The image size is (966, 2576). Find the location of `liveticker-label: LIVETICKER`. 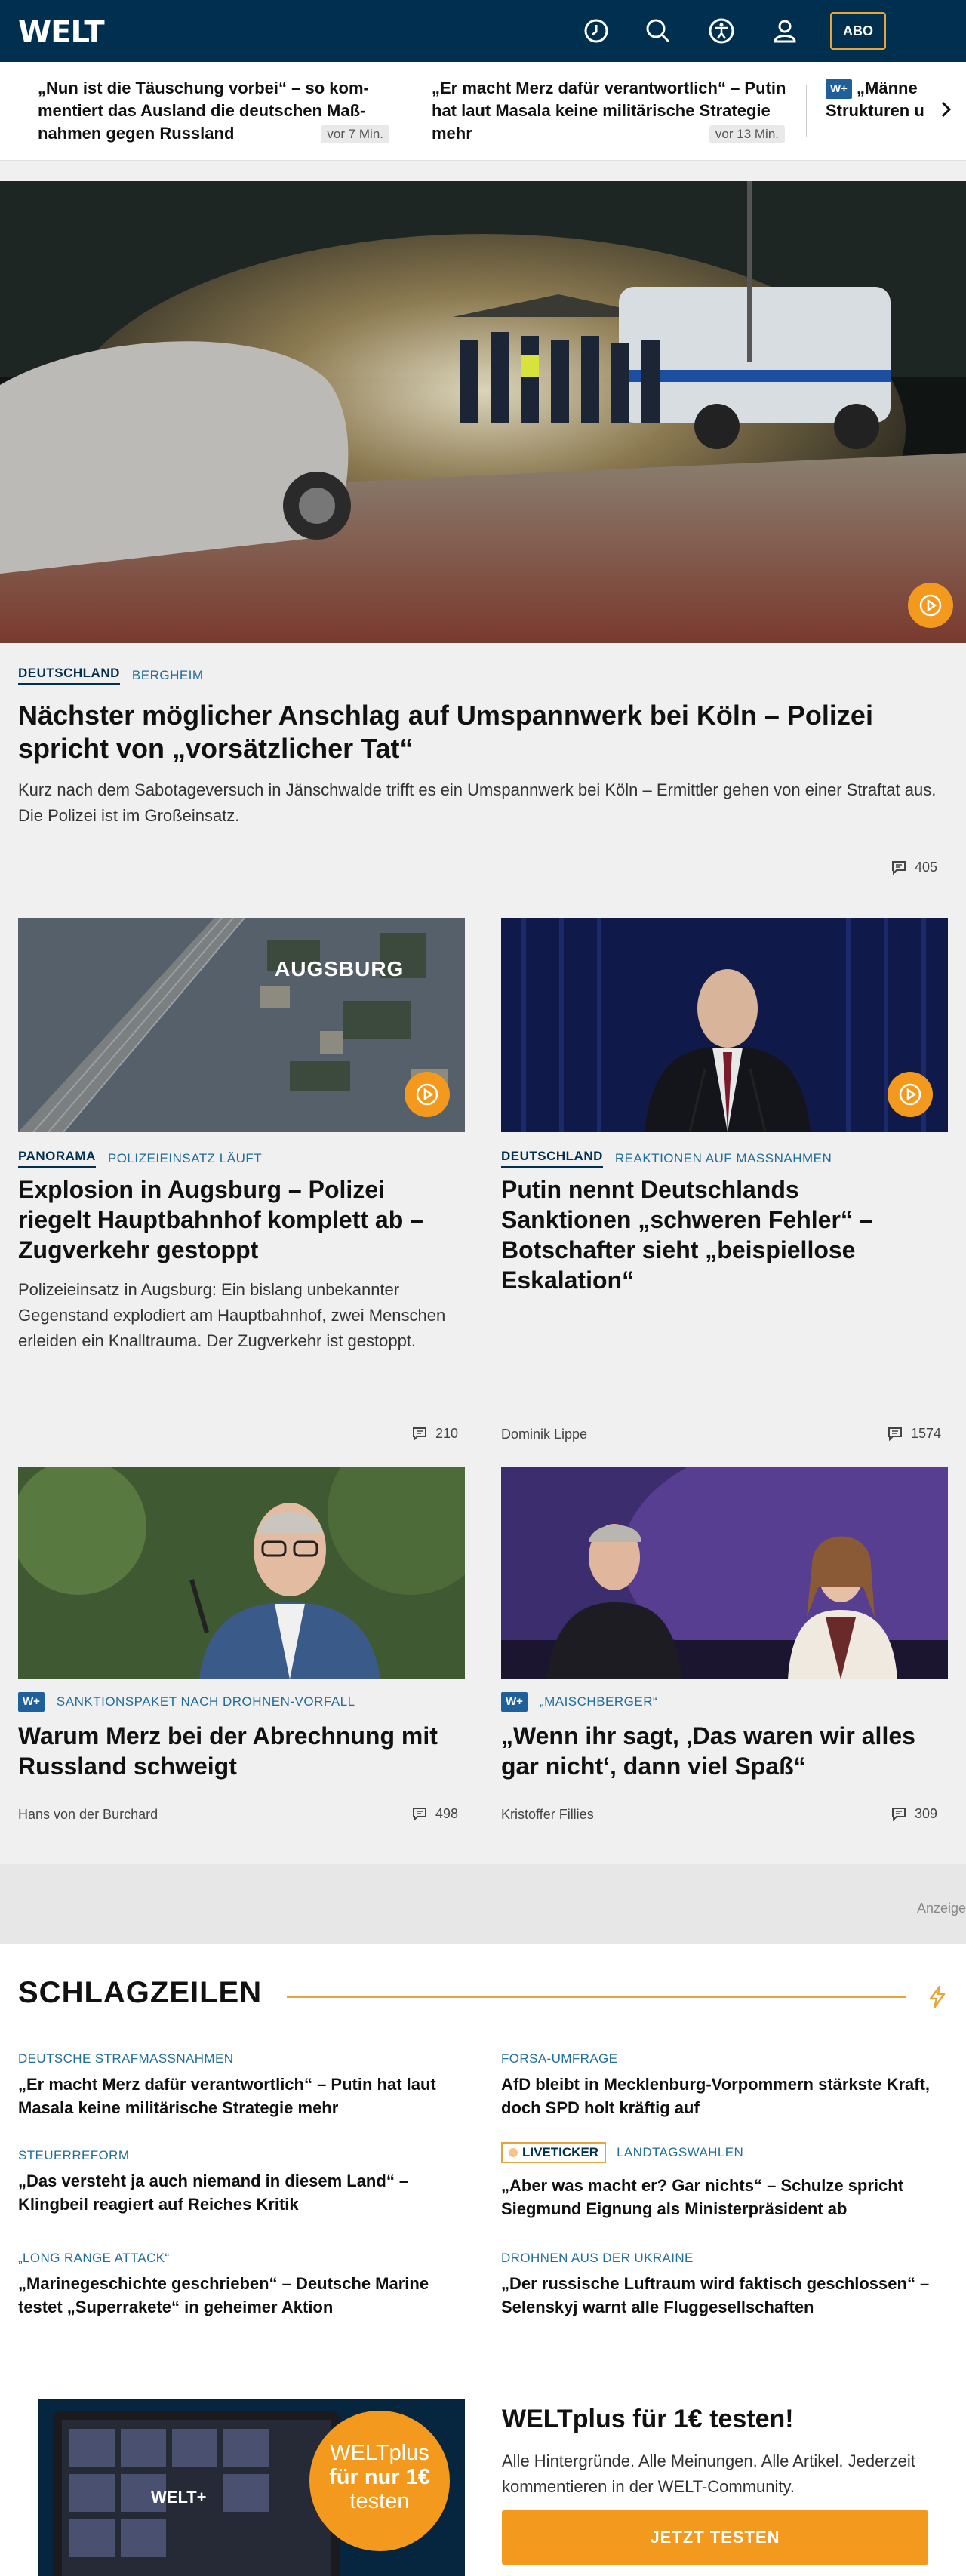

liveticker-label: LIVETICKER is located at coordinates (560, 2152).